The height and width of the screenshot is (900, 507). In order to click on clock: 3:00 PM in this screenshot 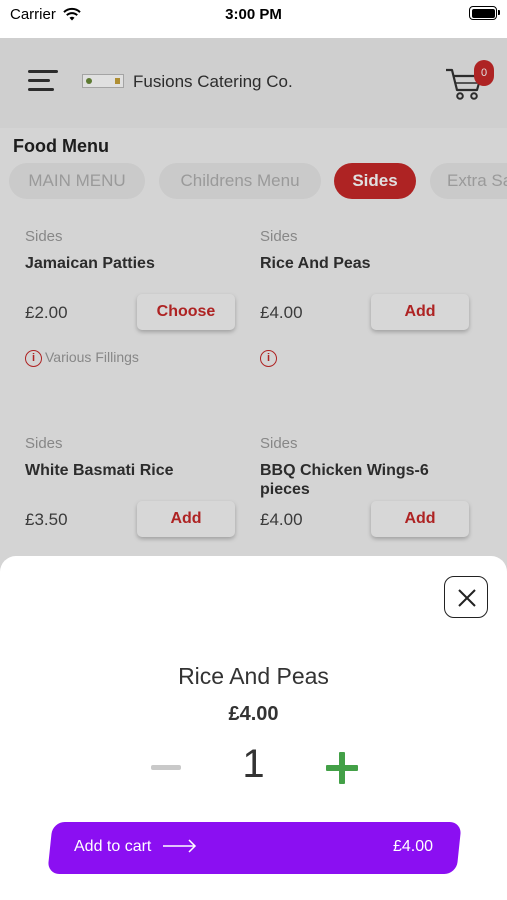, I will do `click(253, 14)`.